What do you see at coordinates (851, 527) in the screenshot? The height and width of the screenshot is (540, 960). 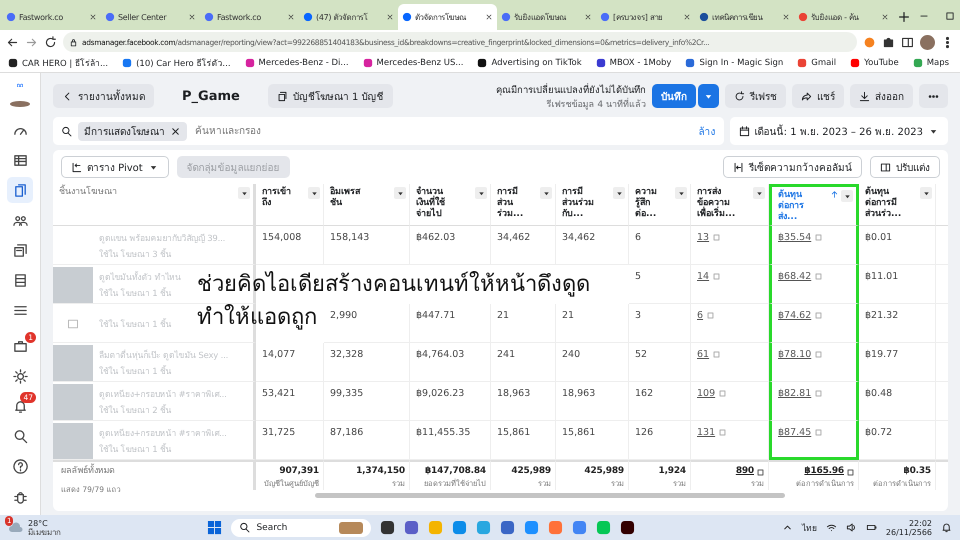 I see `speaker-icon` at bounding box center [851, 527].